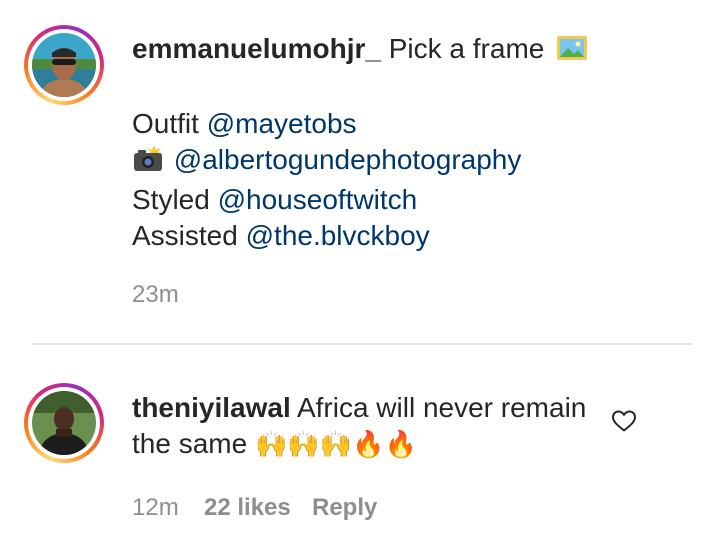 This screenshot has width=720, height=540. I want to click on credit-line-outfit: Outfit @mayetobs, so click(360, 124).